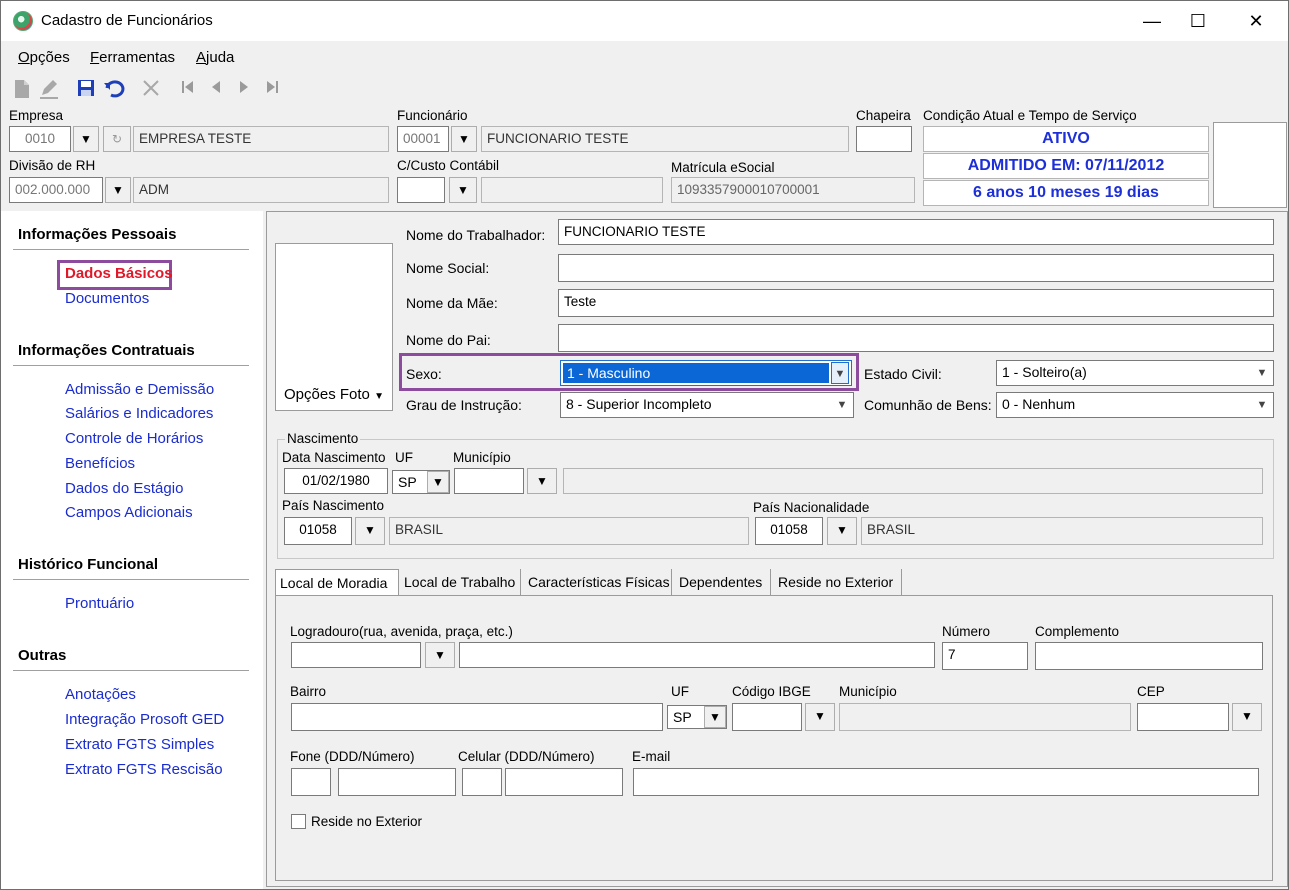  Describe the element at coordinates (723, 582) in the screenshot. I see `tab-dependentes: Dependentes` at that location.